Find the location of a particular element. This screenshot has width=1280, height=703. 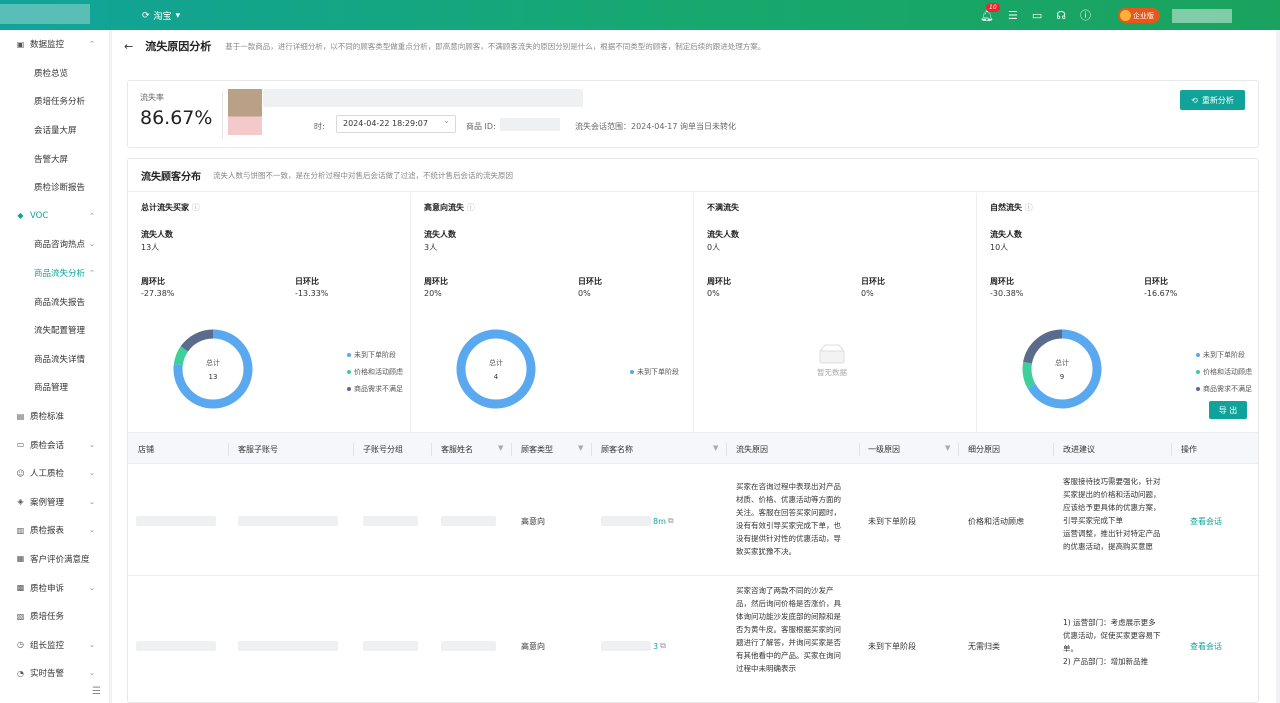

store-selector: ⟳ 淘宝 ▾ is located at coordinates (161, 16).